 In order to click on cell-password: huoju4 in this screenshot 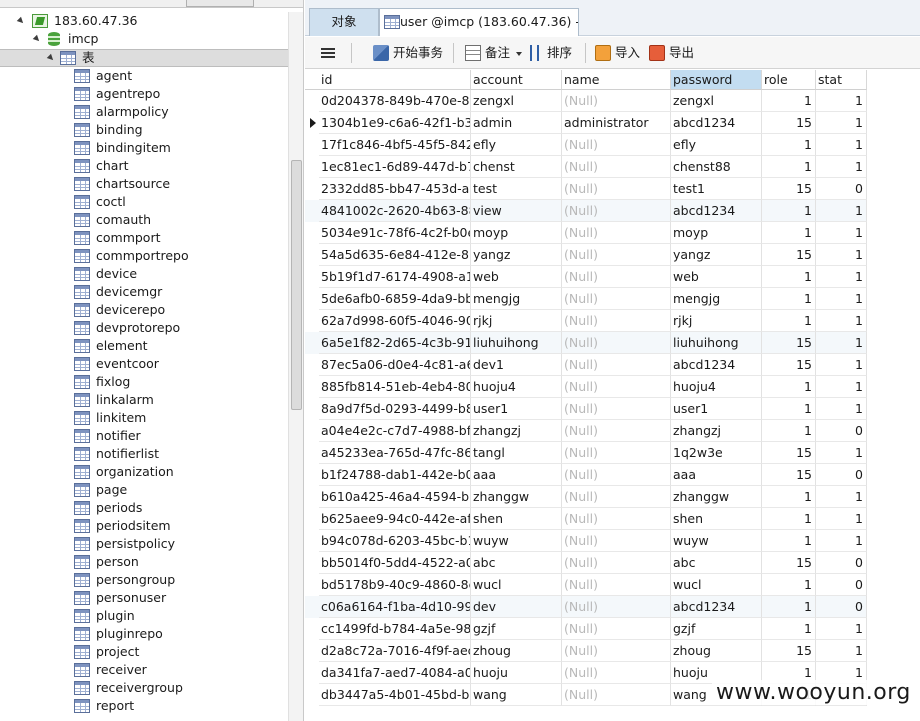, I will do `click(716, 387)`.